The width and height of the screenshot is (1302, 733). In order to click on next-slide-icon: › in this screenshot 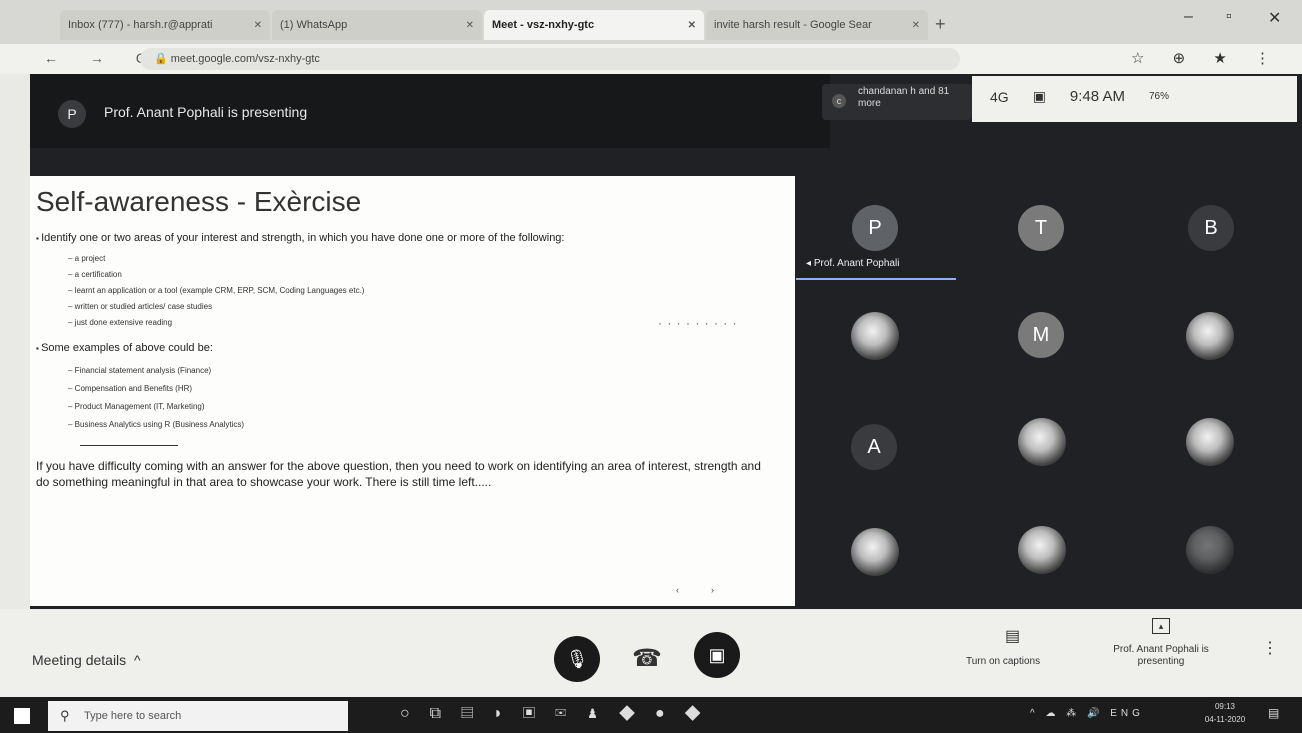, I will do `click(728, 590)`.